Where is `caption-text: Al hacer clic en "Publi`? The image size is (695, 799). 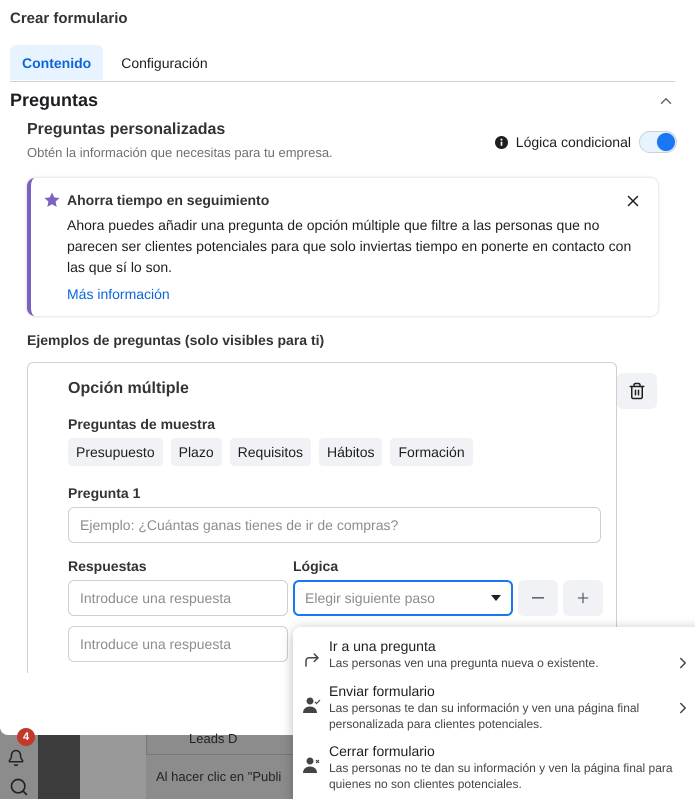 caption-text: Al hacer clic en "Publi is located at coordinates (219, 776).